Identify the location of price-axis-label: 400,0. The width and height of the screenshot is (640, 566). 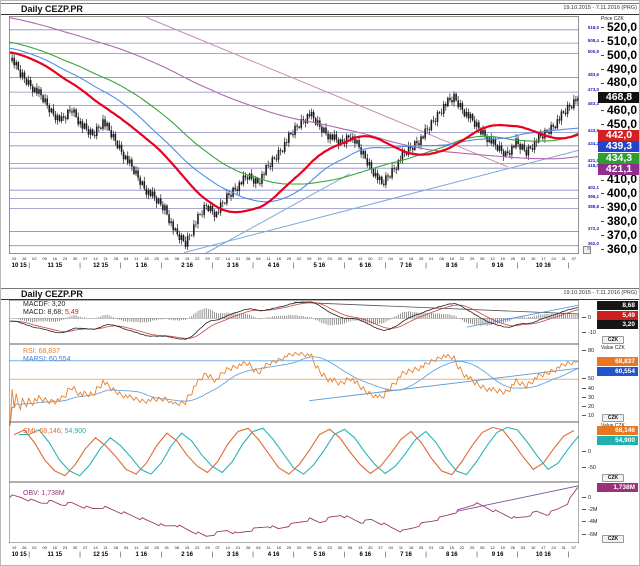
(619, 193).